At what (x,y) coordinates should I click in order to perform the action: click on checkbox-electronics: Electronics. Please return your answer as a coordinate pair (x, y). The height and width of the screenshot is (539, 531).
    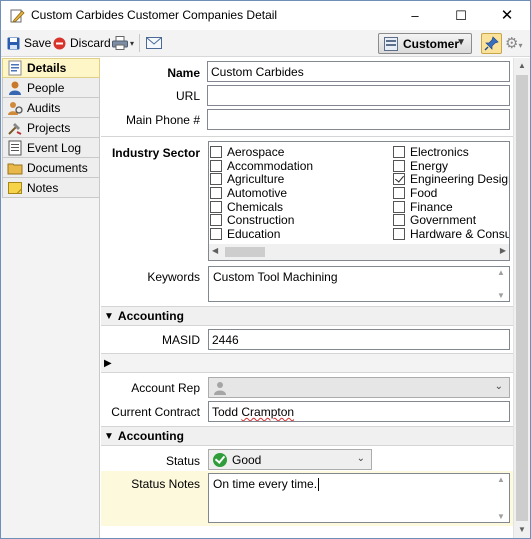
    Looking at the image, I should click on (431, 152).